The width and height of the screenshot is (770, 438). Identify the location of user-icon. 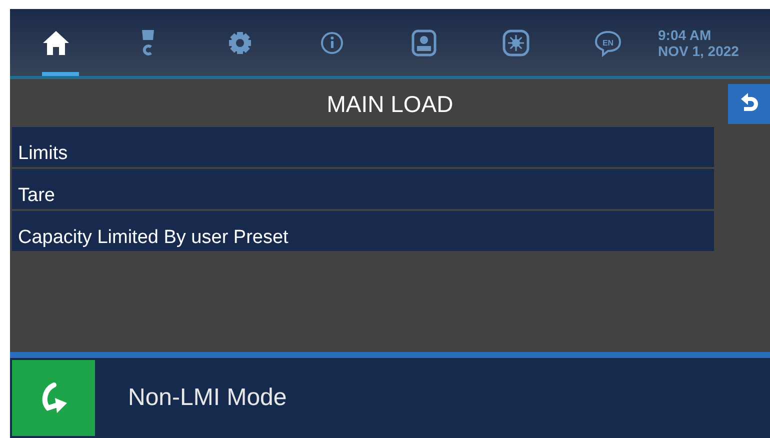
(424, 43).